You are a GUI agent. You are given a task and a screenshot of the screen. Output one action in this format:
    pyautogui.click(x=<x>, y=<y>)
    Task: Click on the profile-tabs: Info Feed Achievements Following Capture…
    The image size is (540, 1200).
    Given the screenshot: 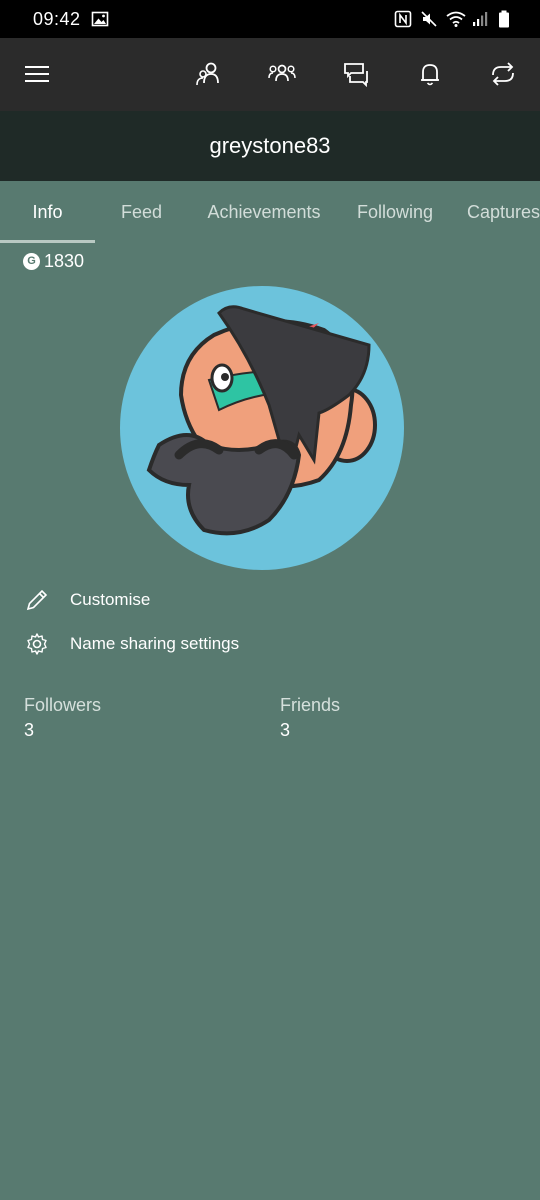 What is the action you would take?
    pyautogui.click(x=270, y=212)
    